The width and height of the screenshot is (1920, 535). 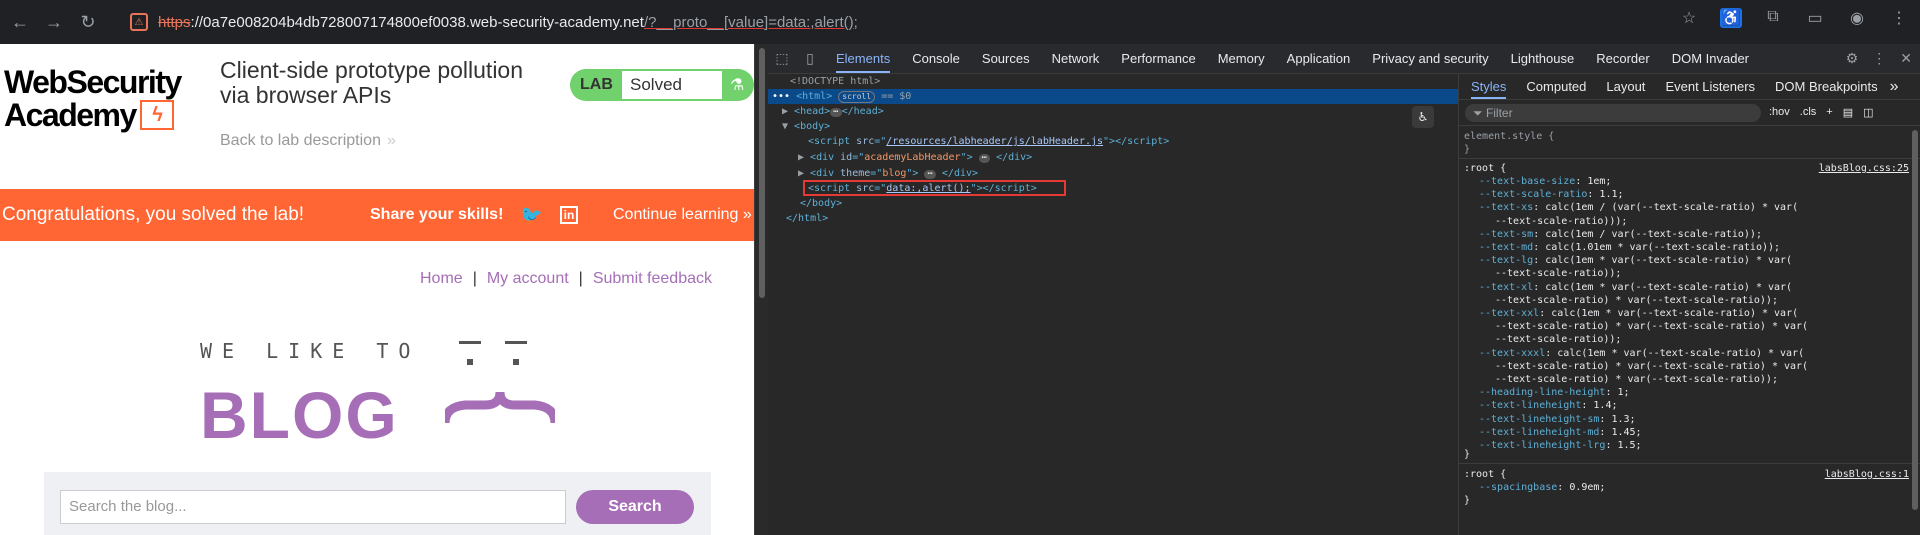 What do you see at coordinates (835, 81) in the screenshot?
I see `doctype-line: <!DOCTYPE html>` at bounding box center [835, 81].